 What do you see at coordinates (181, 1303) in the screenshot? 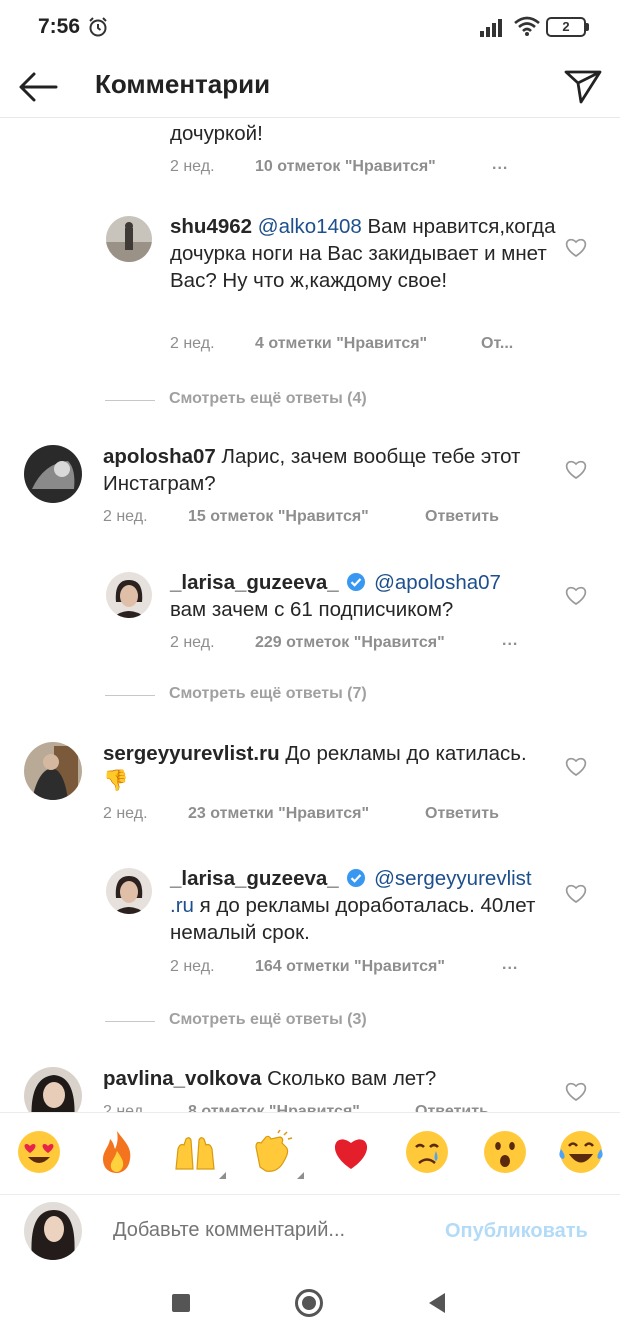
I see `recents-icon` at bounding box center [181, 1303].